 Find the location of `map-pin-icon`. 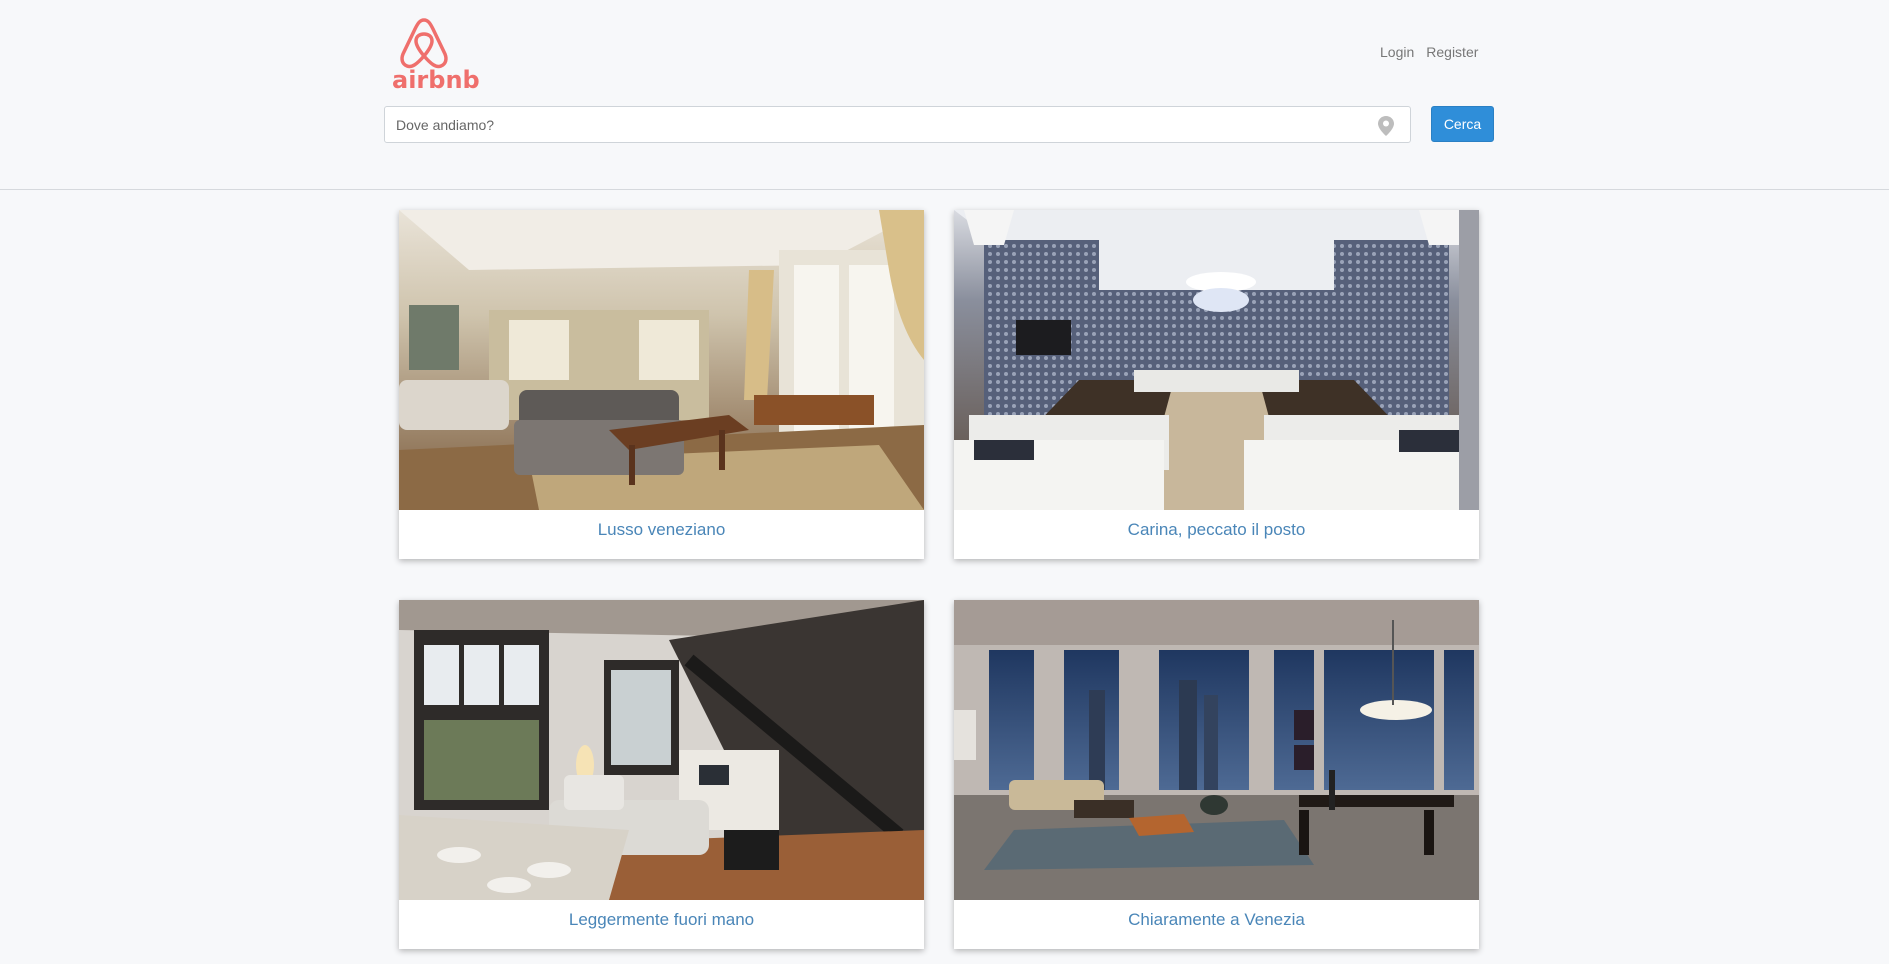

map-pin-icon is located at coordinates (1386, 126).